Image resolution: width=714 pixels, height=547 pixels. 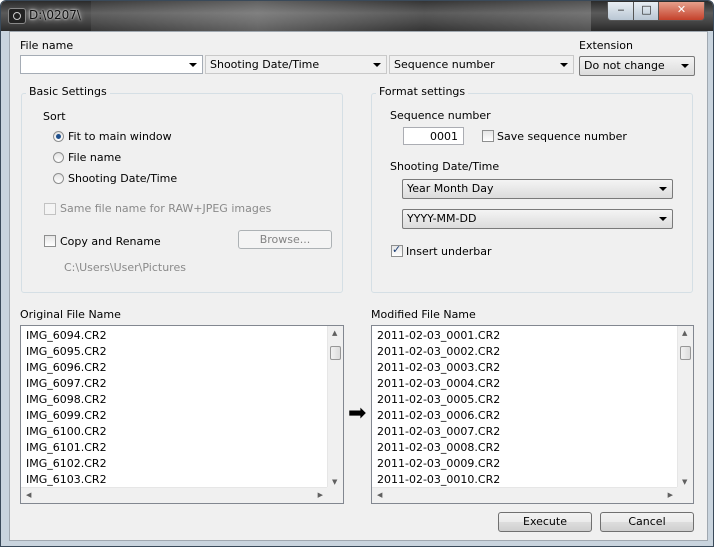 I want to click on extension-combo: Do not change, so click(x=637, y=66).